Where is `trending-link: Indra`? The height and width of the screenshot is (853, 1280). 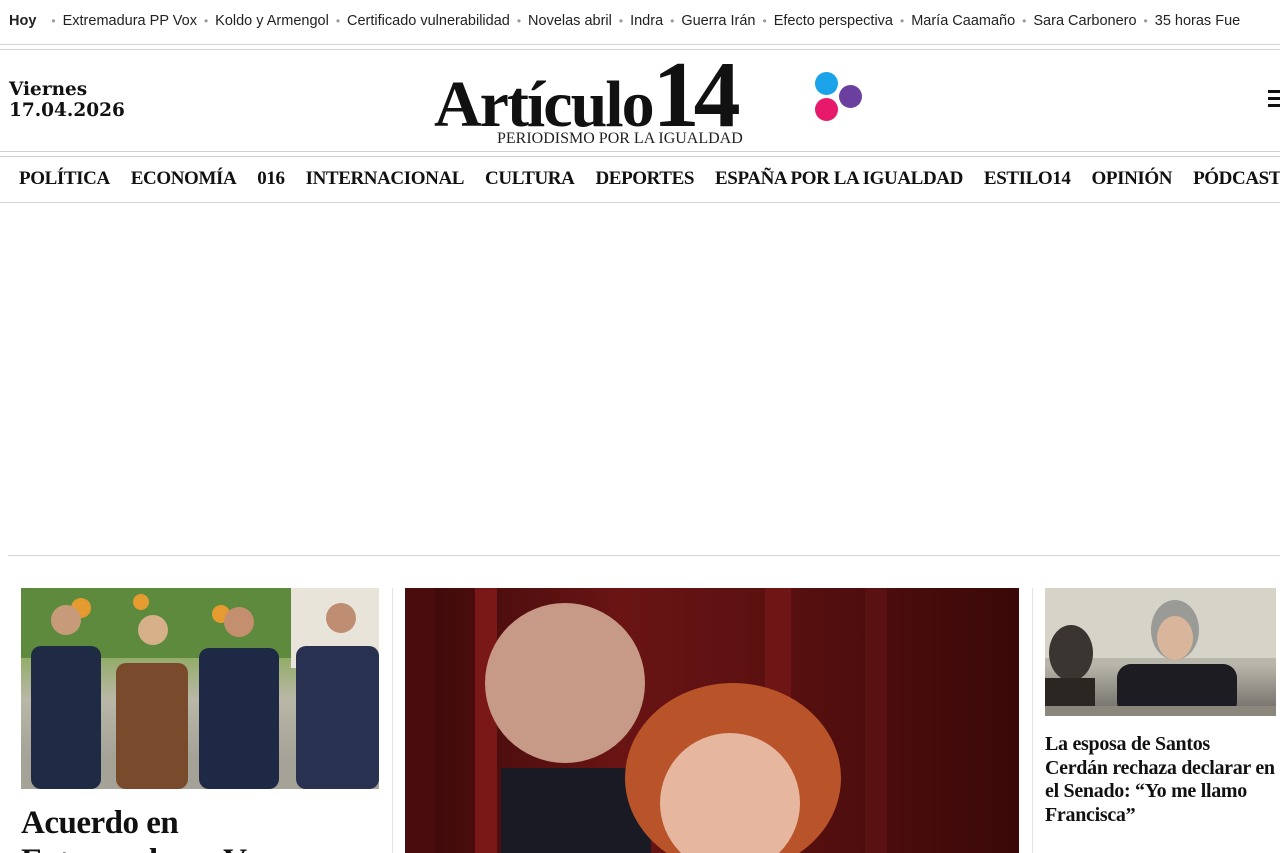
trending-link: Indra is located at coordinates (646, 21).